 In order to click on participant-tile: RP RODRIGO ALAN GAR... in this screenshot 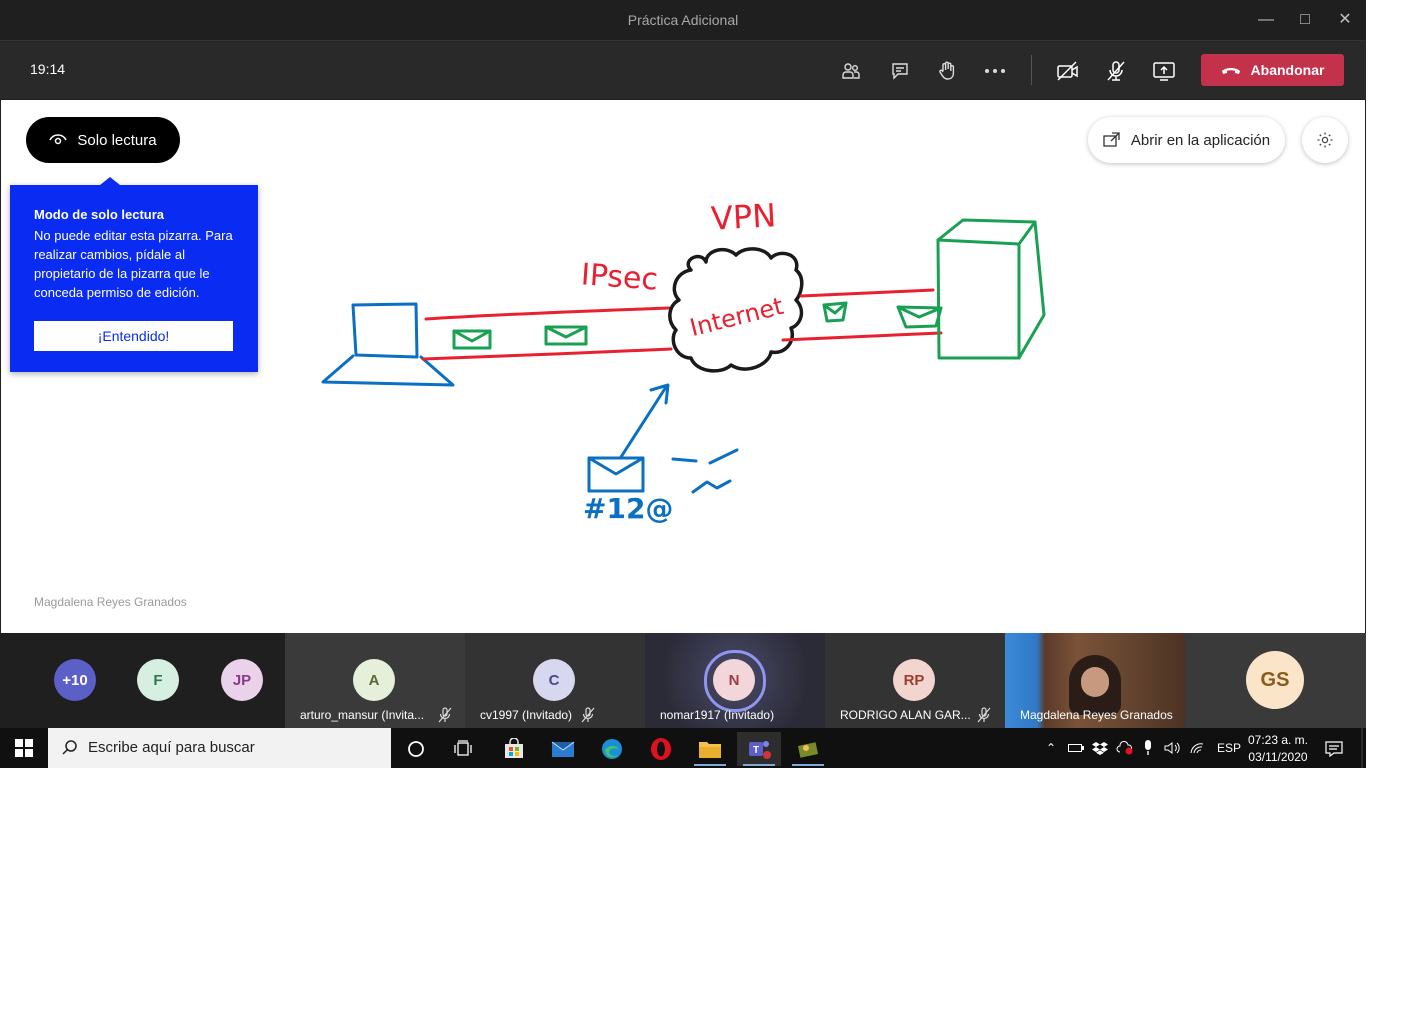, I will do `click(915, 680)`.